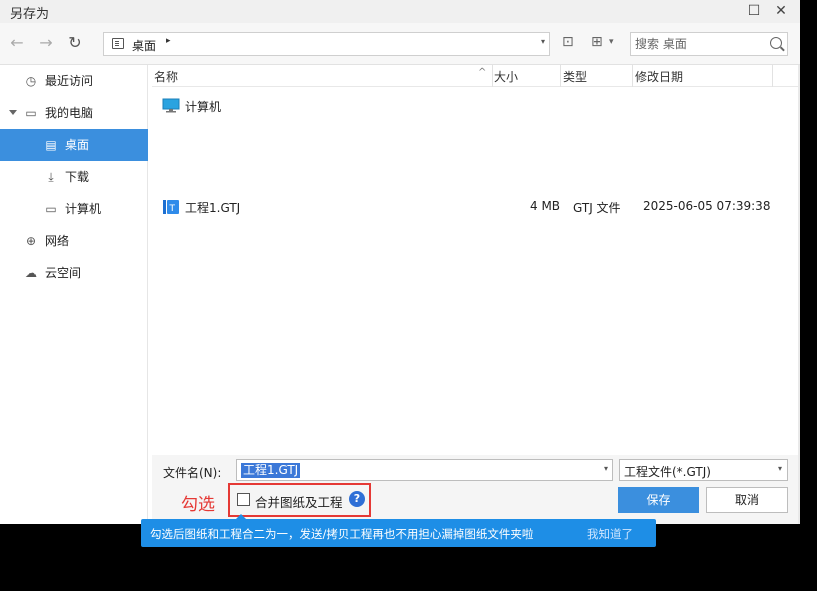  I want to click on file-name: 计算机, so click(203, 107).